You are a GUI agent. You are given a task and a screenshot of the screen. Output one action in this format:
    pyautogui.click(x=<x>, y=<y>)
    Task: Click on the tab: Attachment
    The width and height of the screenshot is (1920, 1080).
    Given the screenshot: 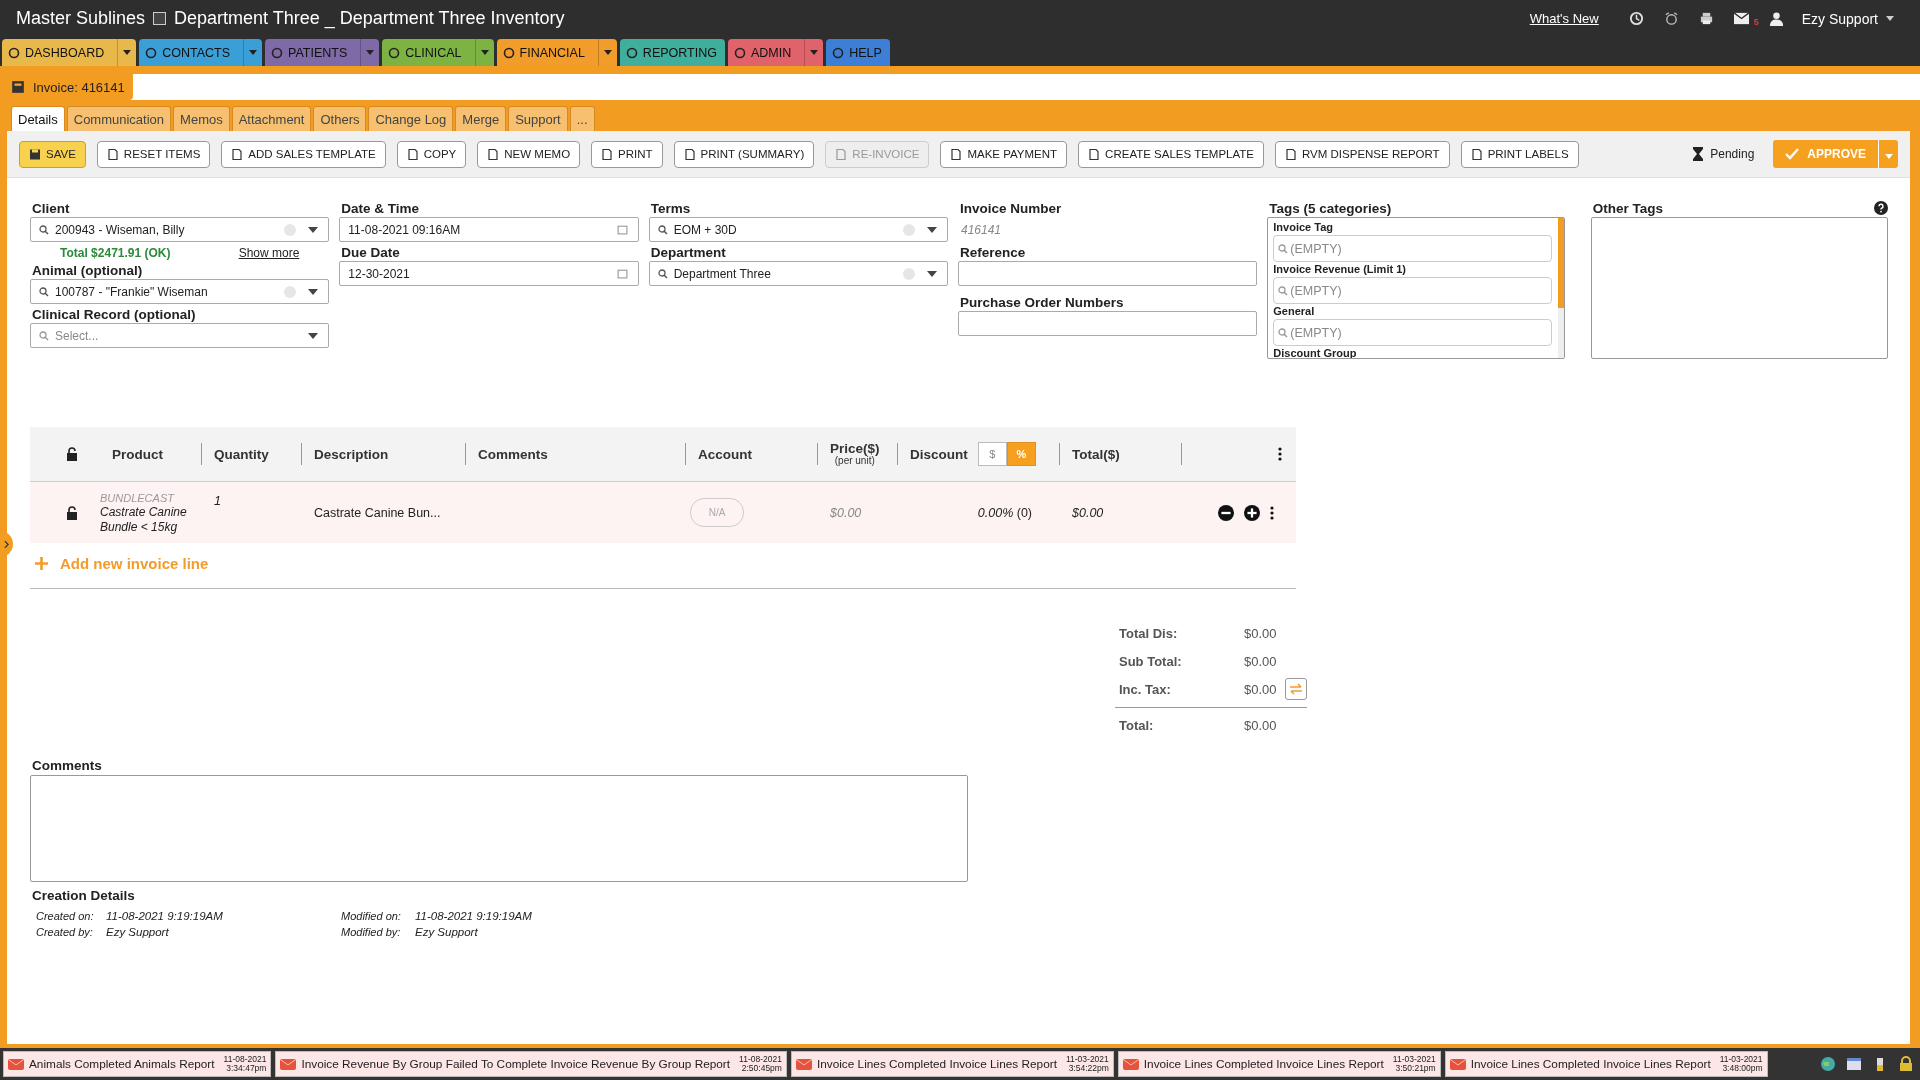 What is the action you would take?
    pyautogui.click(x=271, y=118)
    